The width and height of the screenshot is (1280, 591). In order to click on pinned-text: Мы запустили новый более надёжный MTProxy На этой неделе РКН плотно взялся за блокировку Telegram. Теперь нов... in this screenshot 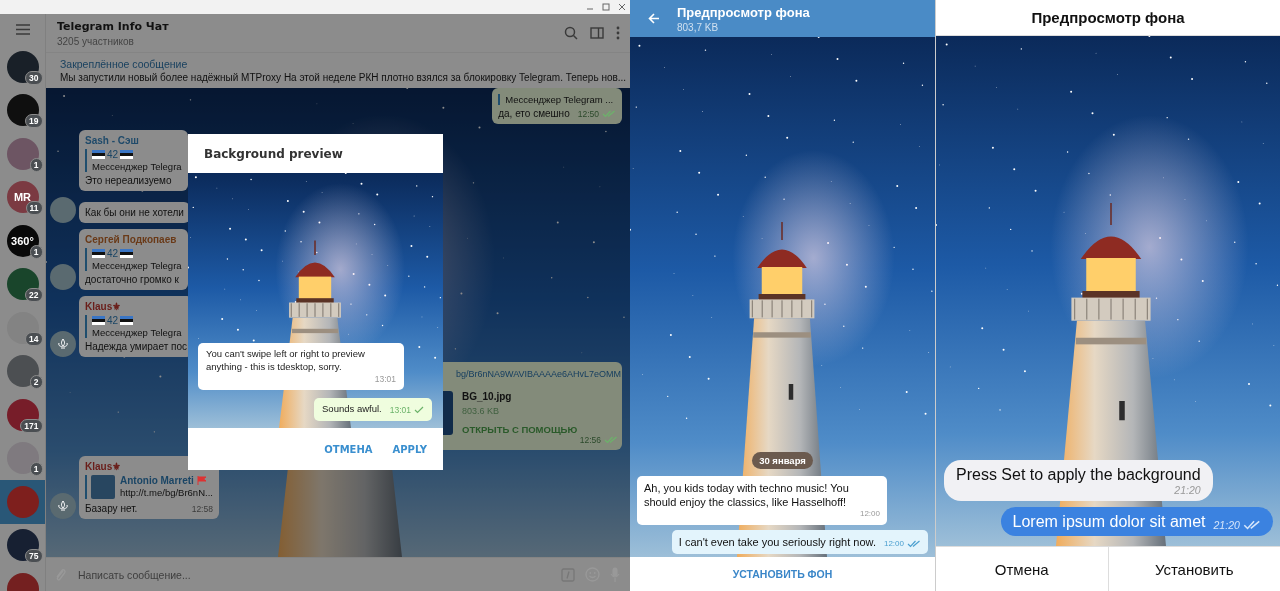, I will do `click(343, 77)`.